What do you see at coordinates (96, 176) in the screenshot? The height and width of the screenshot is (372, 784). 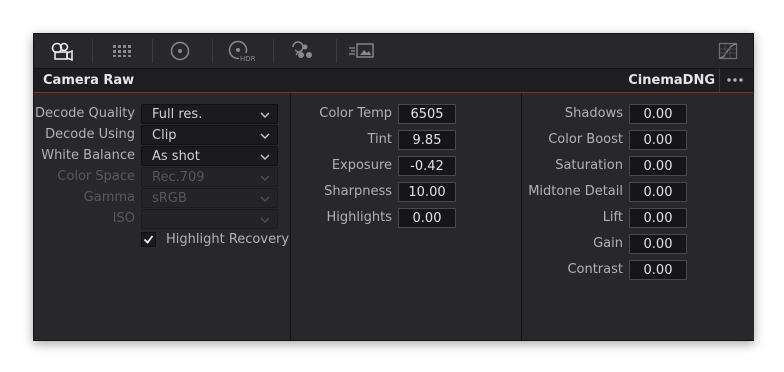 I see `color-space-label: Color Space` at bounding box center [96, 176].